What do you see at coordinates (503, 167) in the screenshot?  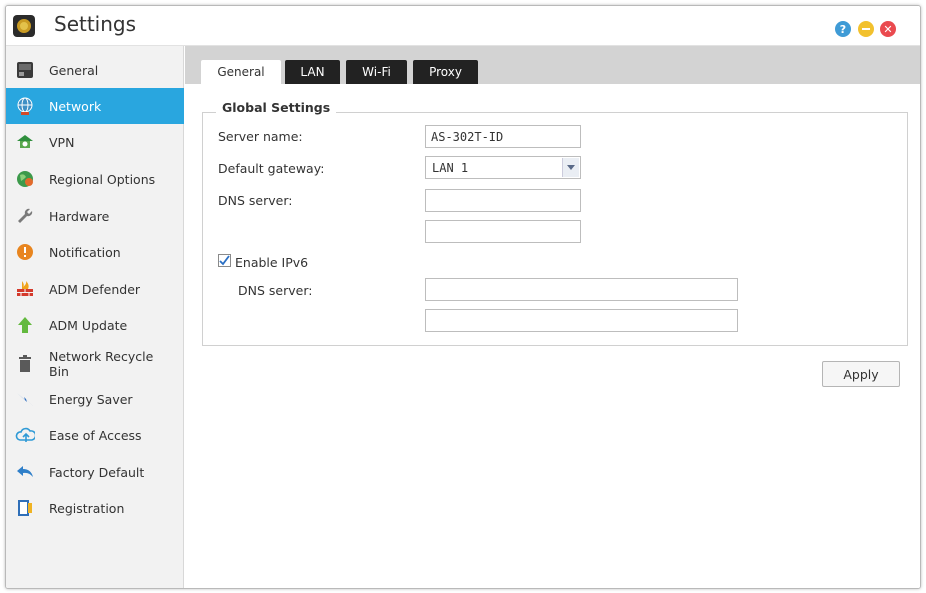 I see `default-gateway-select: LAN 1` at bounding box center [503, 167].